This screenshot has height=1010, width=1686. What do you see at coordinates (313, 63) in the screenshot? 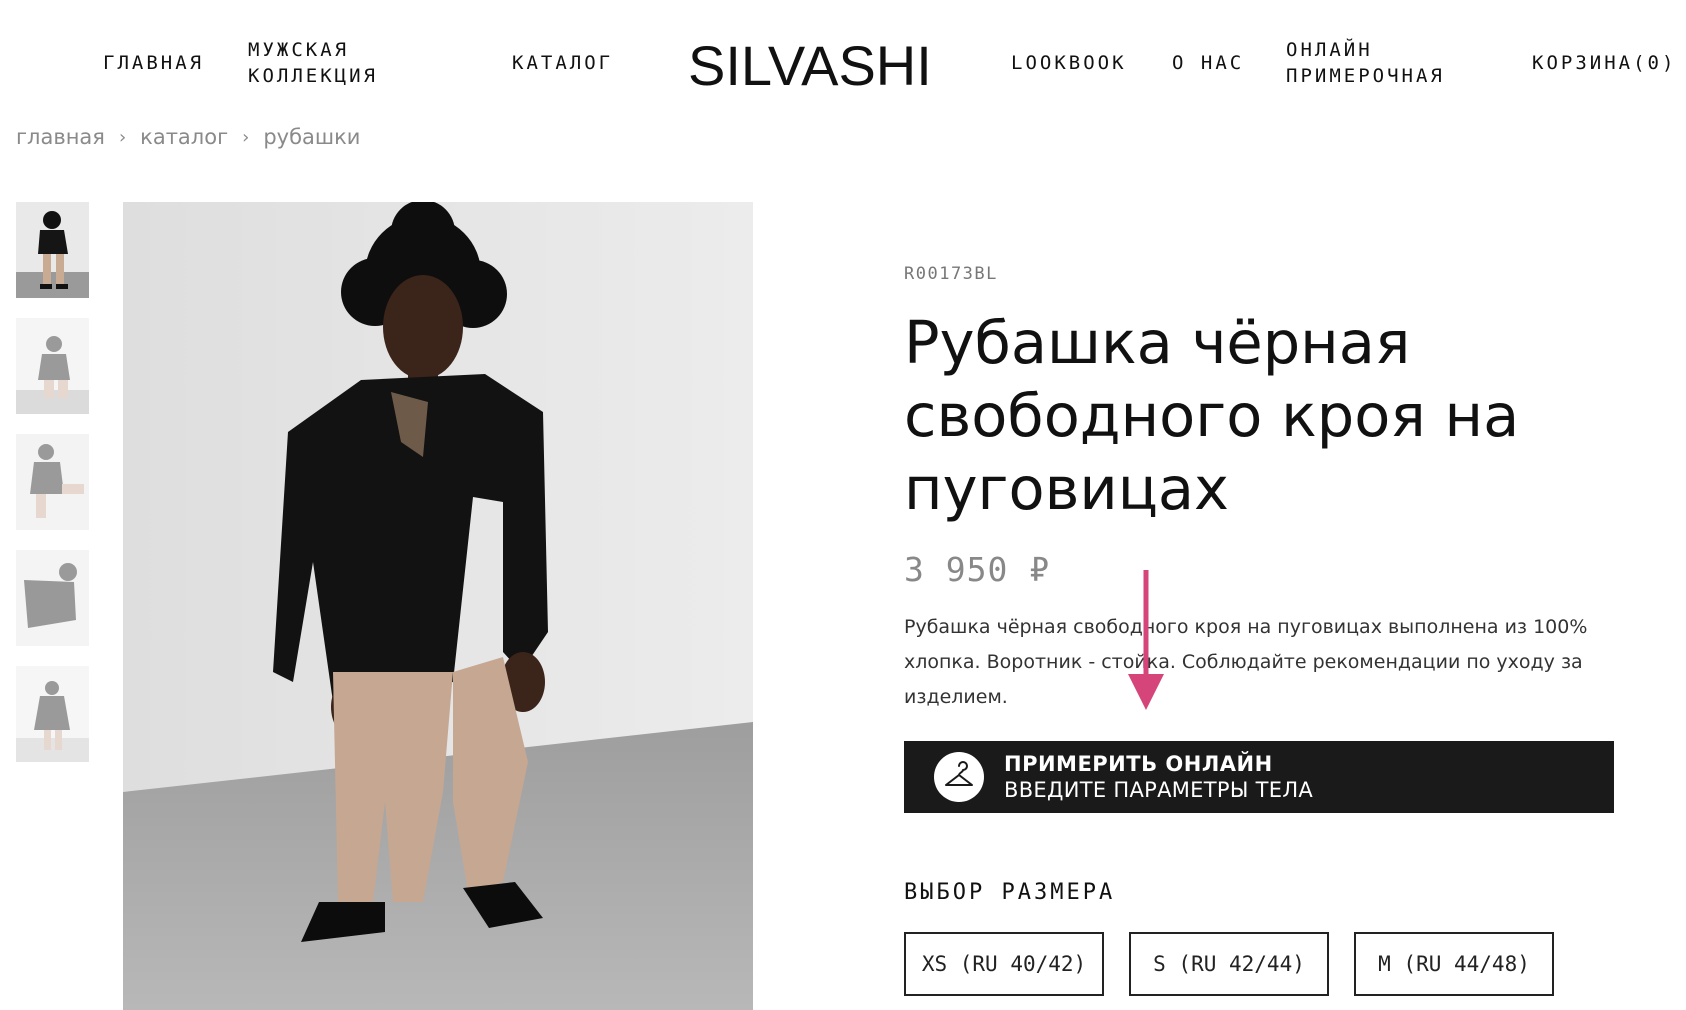
I see `nav-mens-collection: МУЖСКАЯ КОЛЛЕКЦИЯ` at bounding box center [313, 63].